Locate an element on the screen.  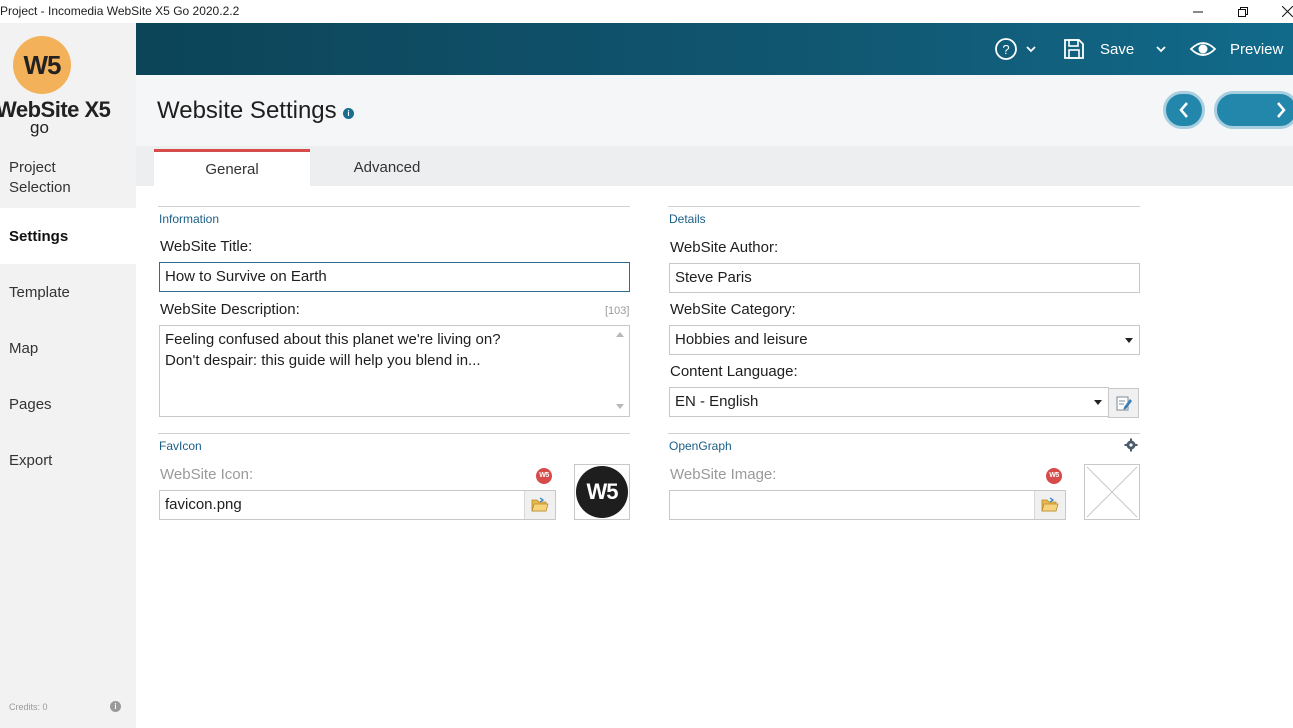
minimize-icon is located at coordinates (1197, 11).